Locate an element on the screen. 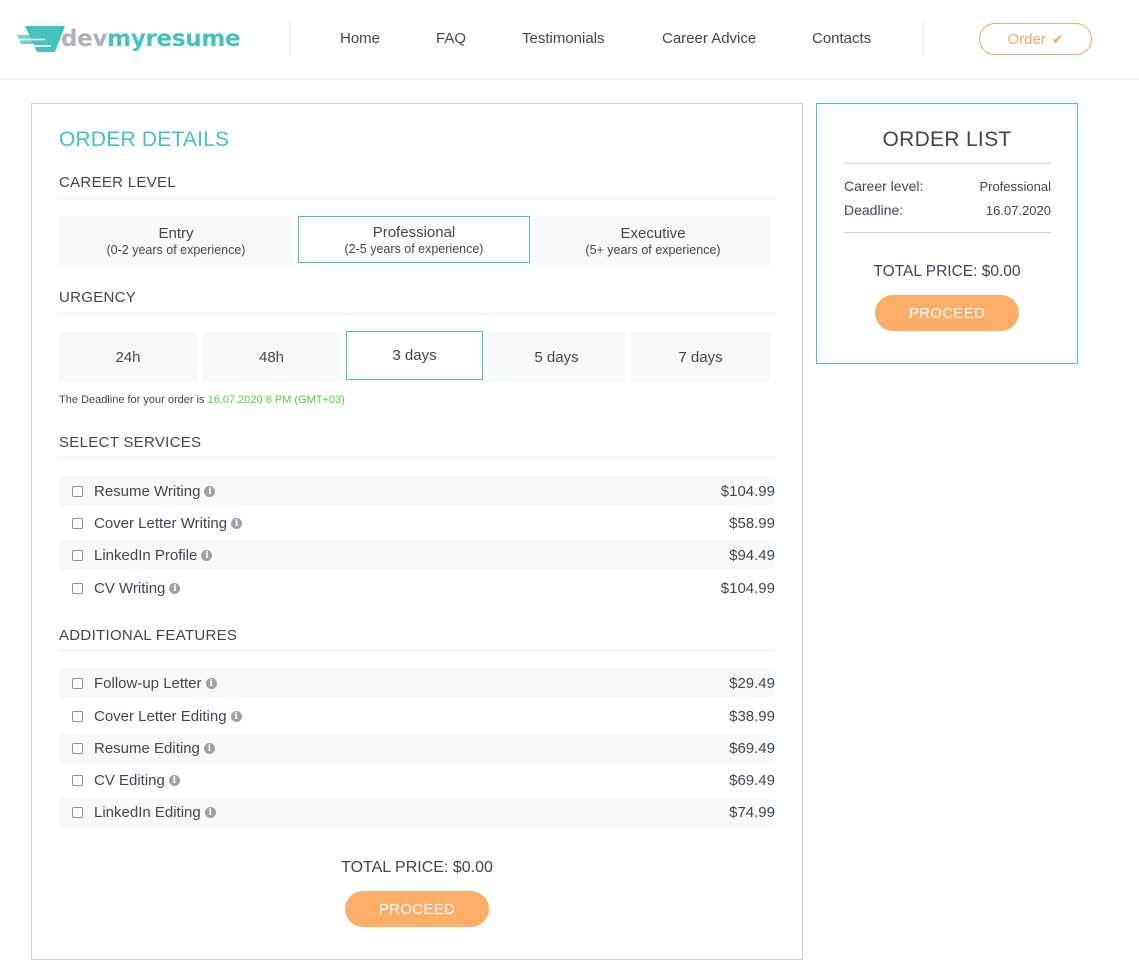  service-label: Cover Letter Writing is located at coordinates (161, 523).